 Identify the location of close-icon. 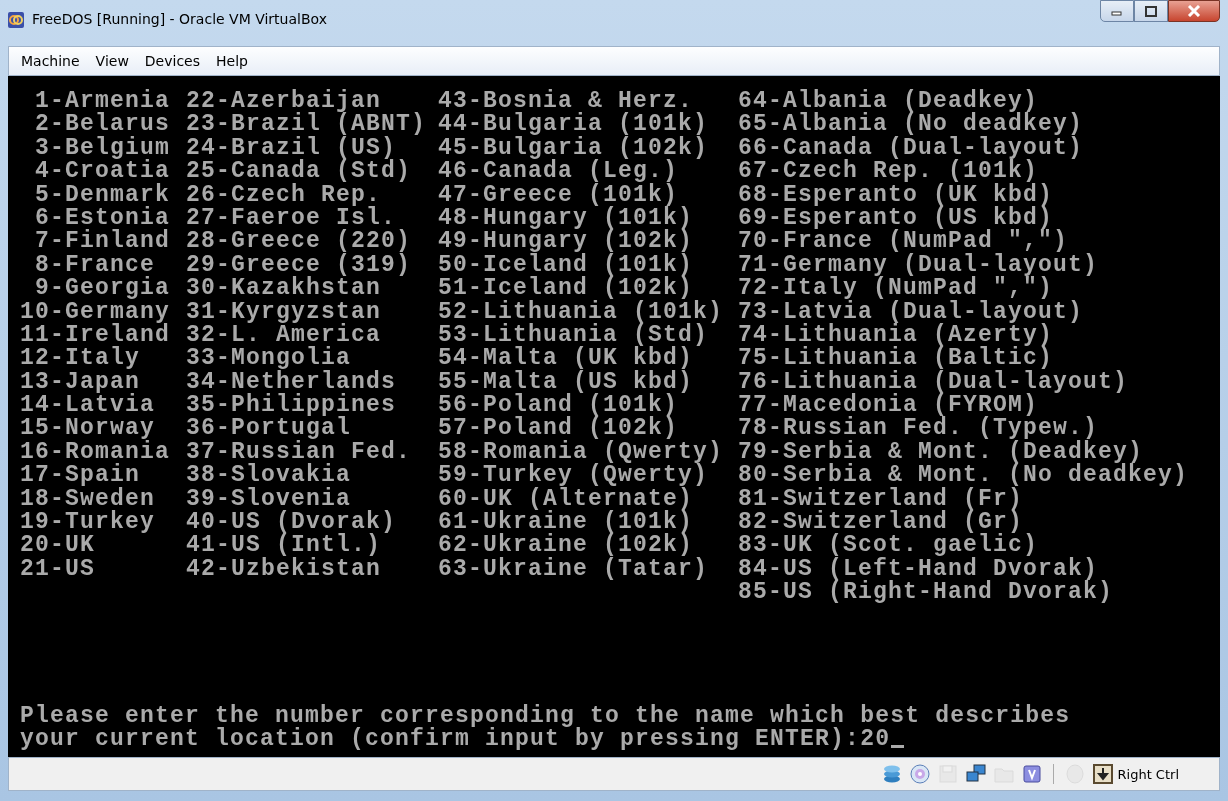
(1194, 11).